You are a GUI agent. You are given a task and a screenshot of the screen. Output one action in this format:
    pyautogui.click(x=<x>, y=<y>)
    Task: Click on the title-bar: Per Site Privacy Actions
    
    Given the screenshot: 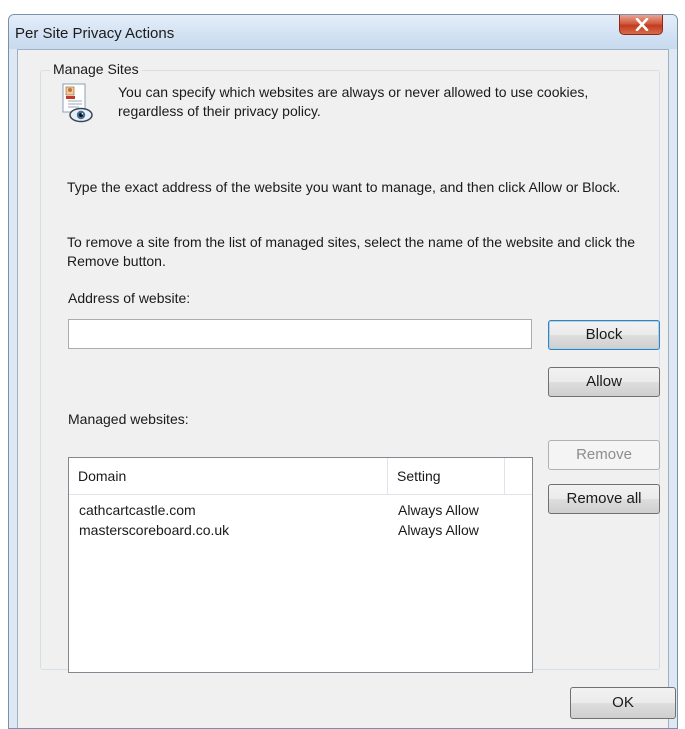 What is the action you would take?
    pyautogui.click(x=343, y=32)
    